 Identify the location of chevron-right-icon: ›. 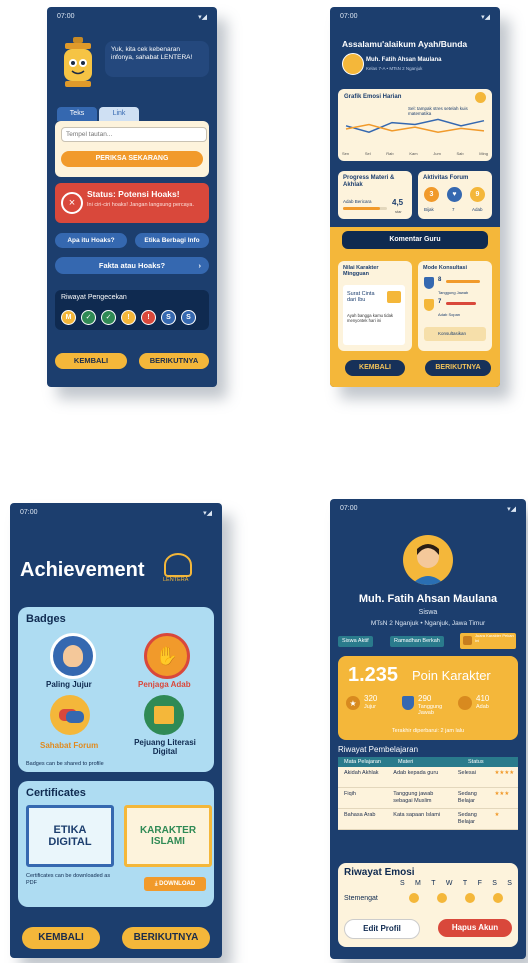
(200, 265).